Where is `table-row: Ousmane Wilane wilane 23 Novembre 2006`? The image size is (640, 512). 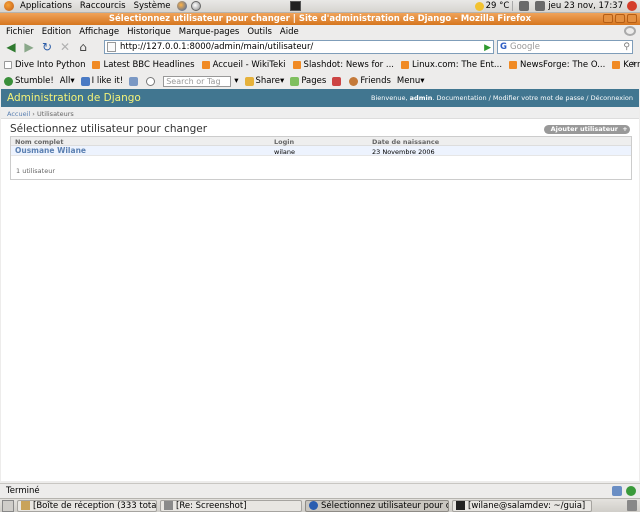
table-row: Ousmane Wilane wilane 23 Novembre 2006 is located at coordinates (321, 151).